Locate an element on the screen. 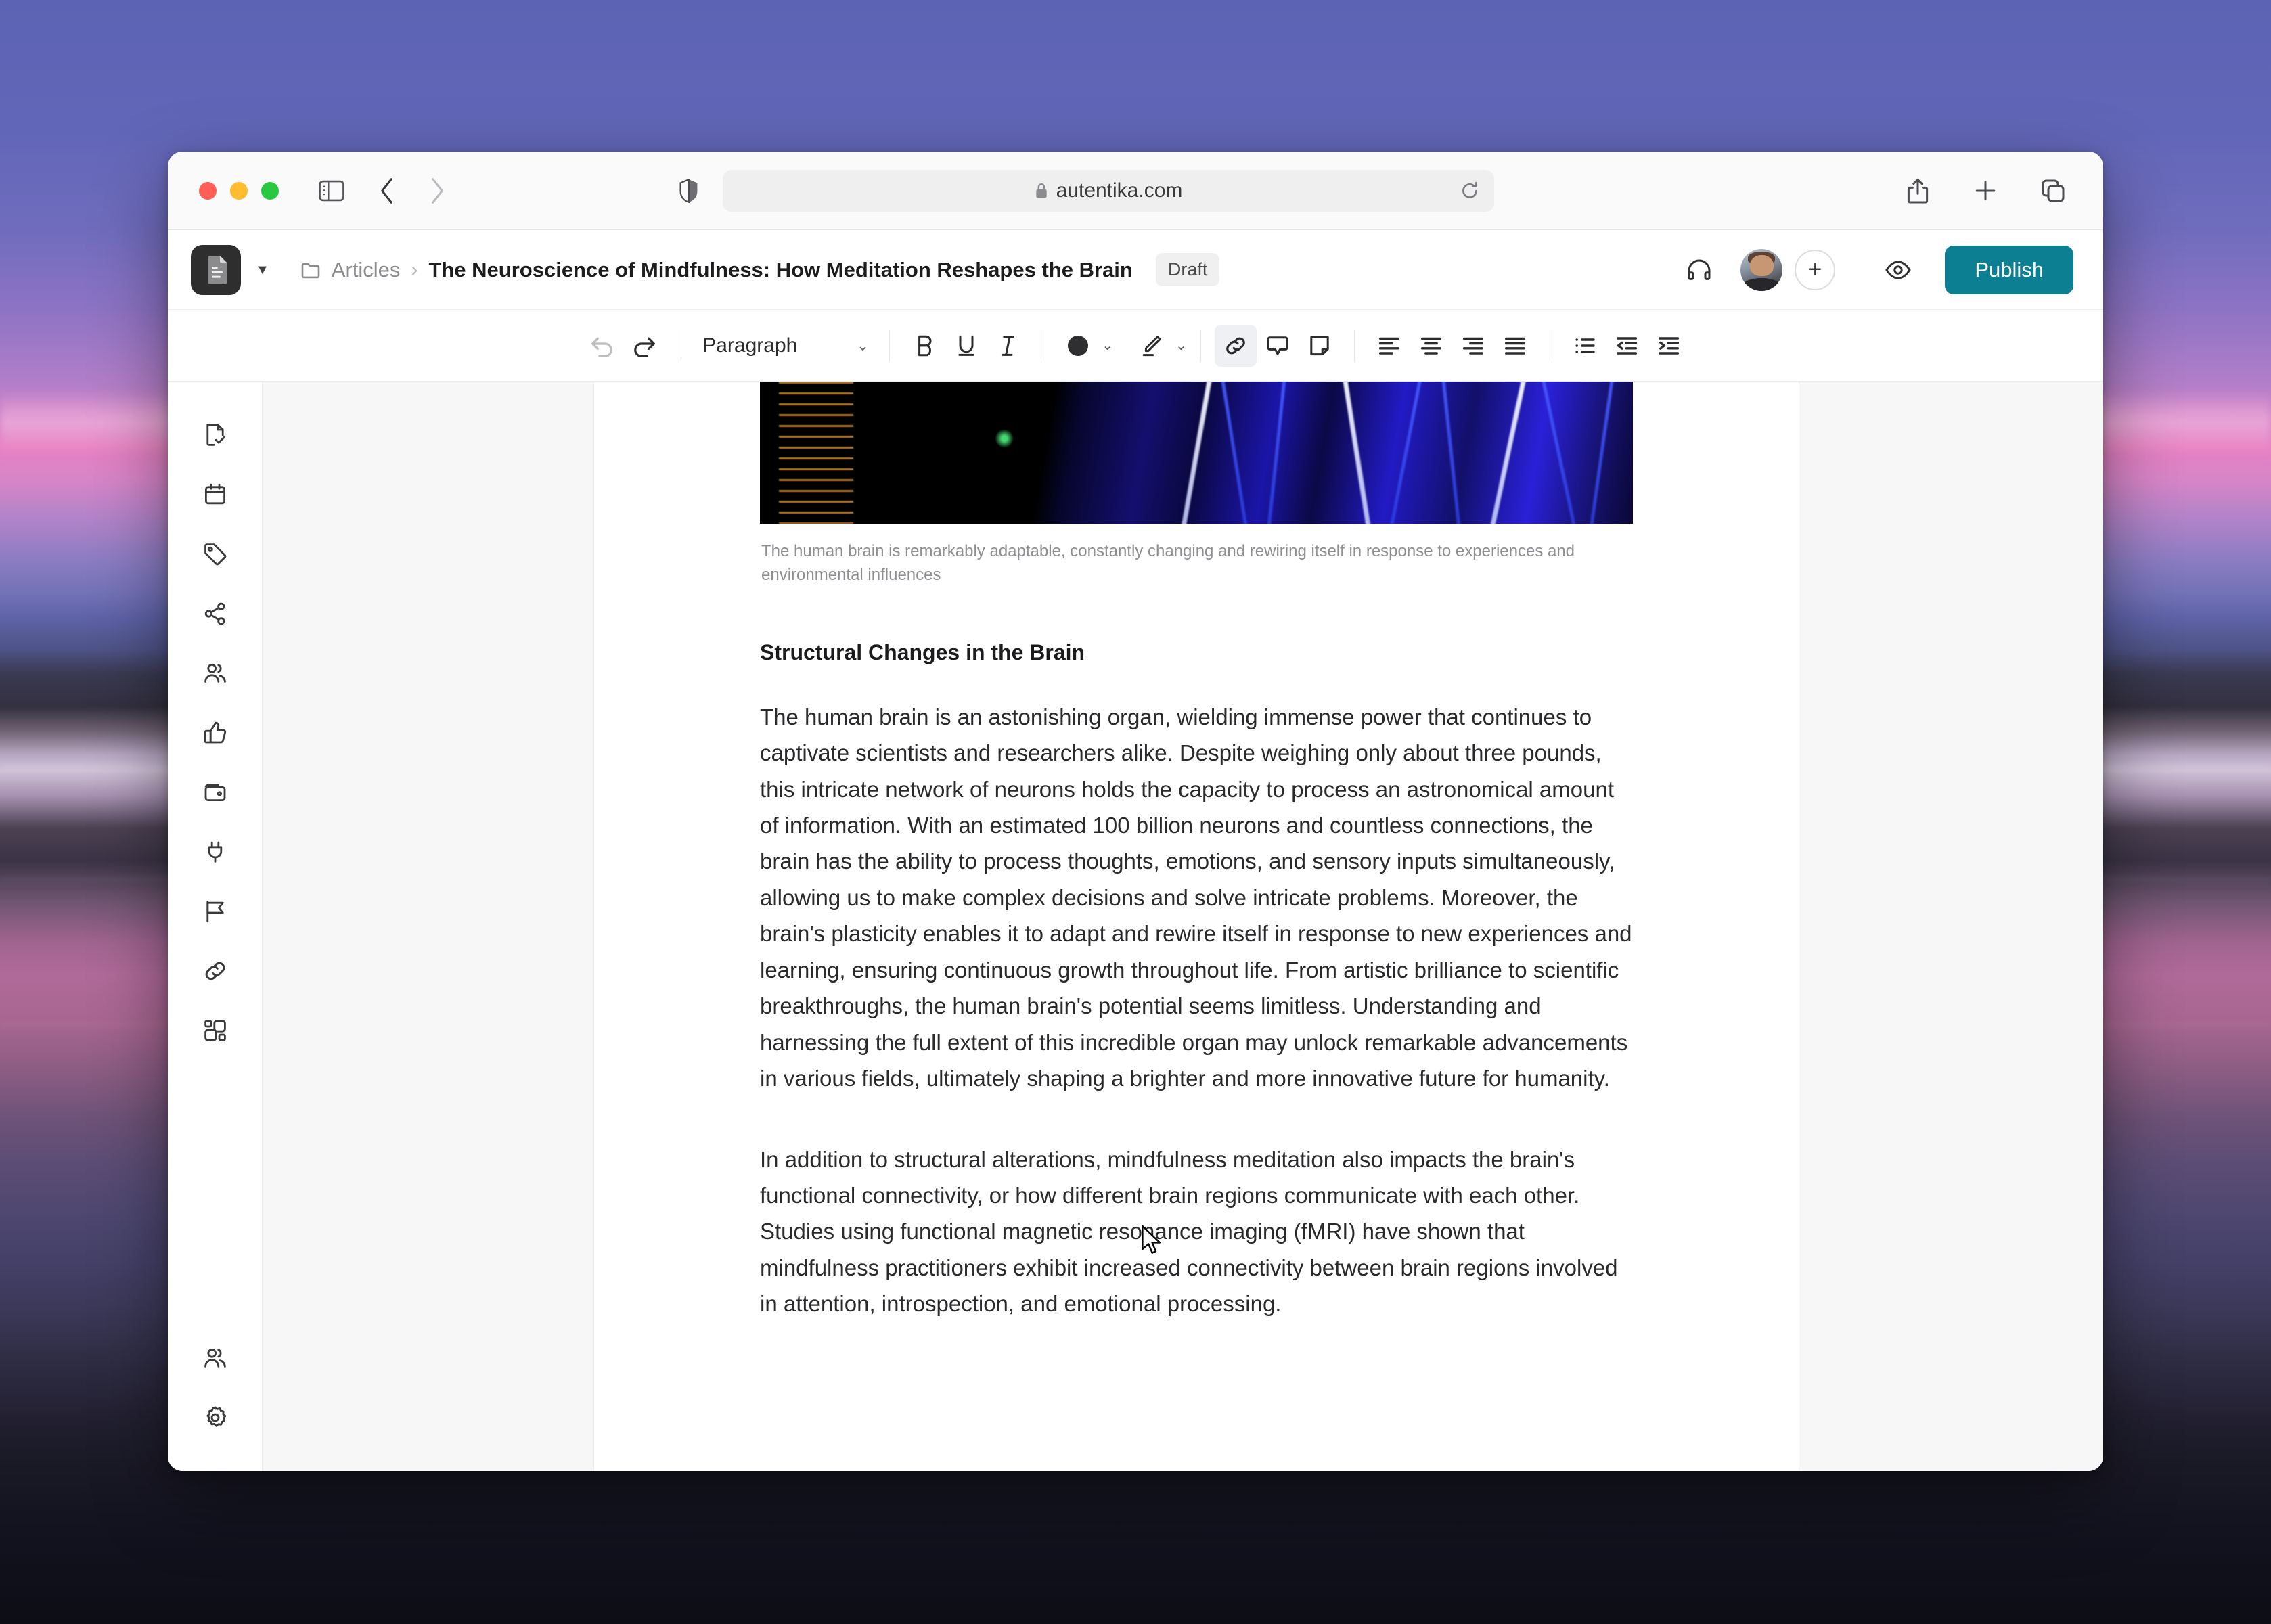 The image size is (2271, 1624). sticky-note-icon is located at coordinates (1320, 346).